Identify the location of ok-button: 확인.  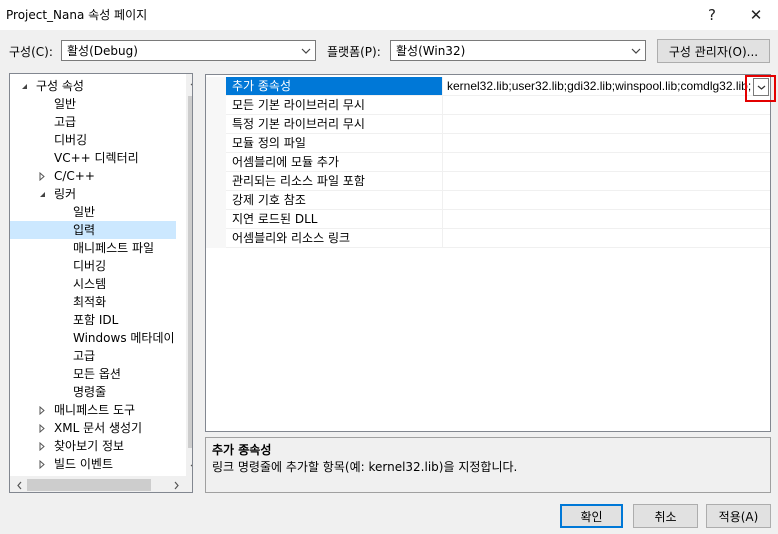
(591, 516).